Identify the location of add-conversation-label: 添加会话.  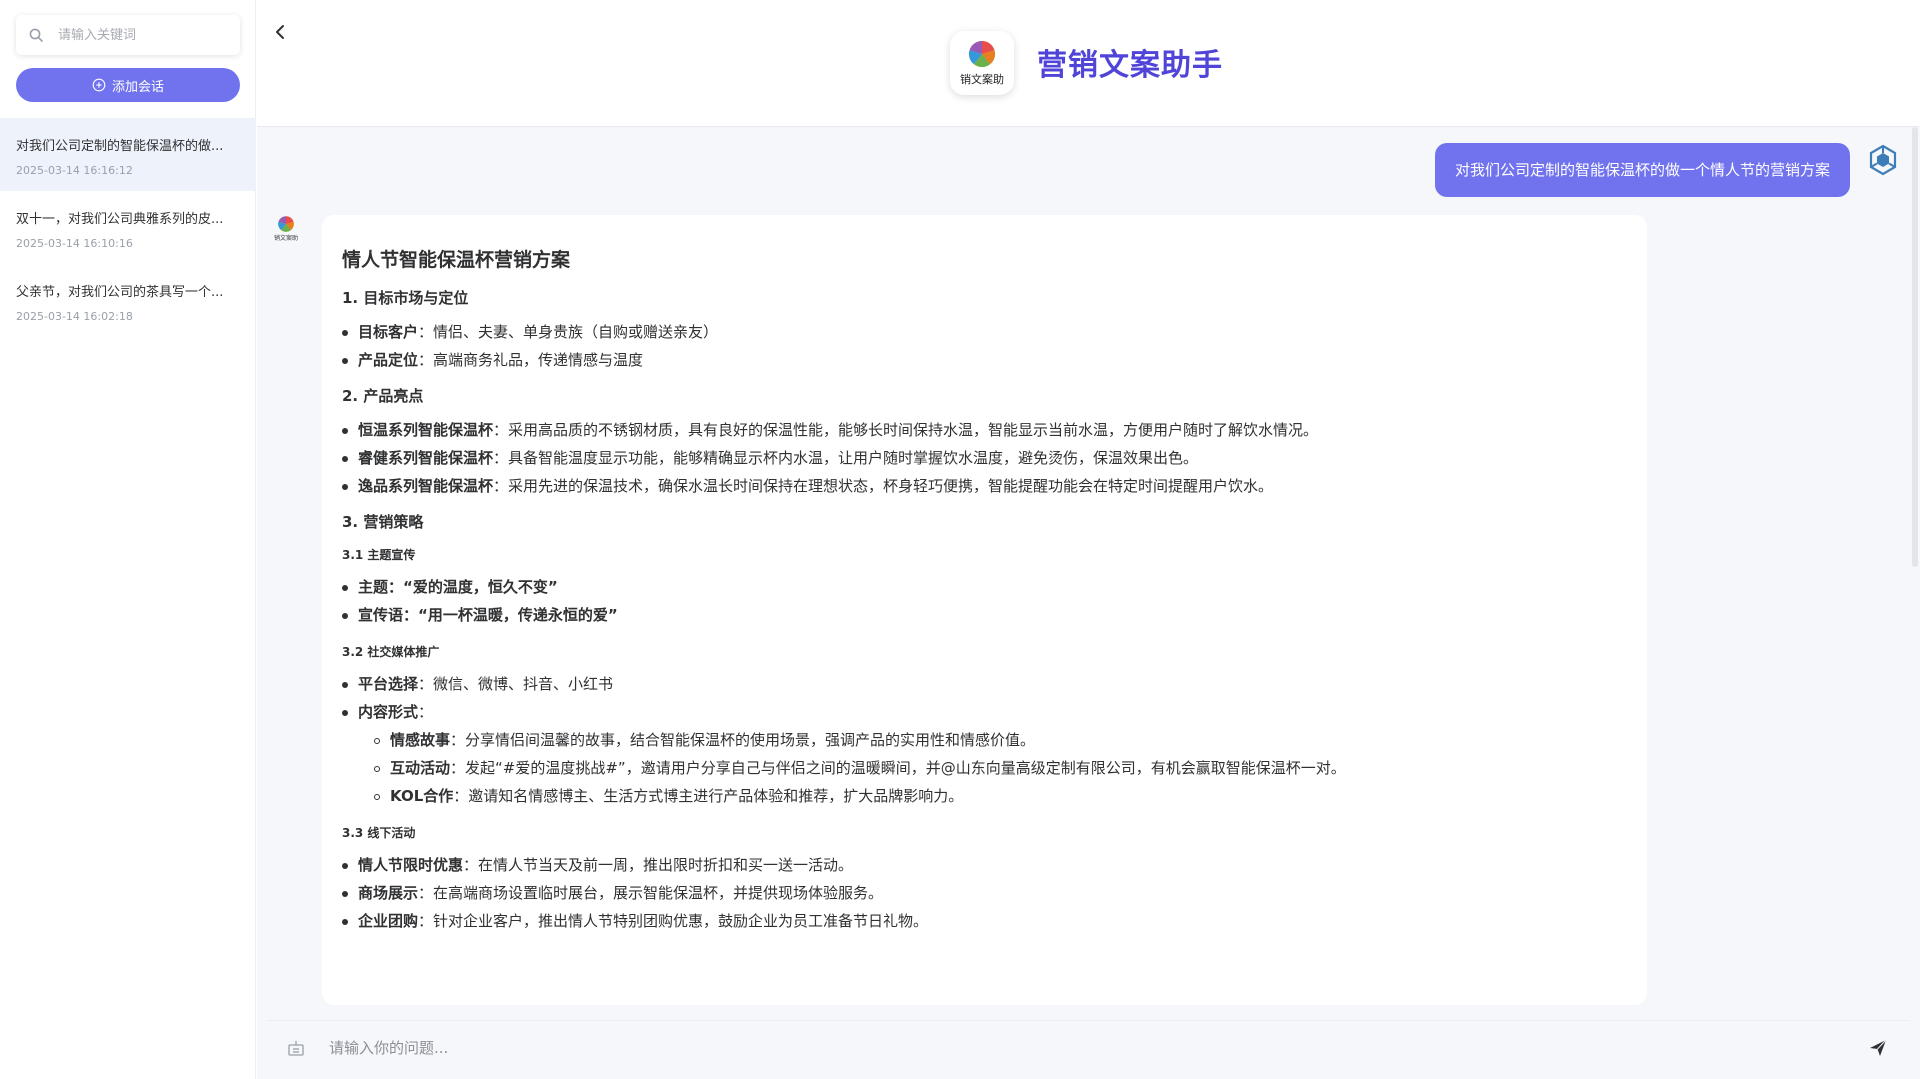
(137, 87).